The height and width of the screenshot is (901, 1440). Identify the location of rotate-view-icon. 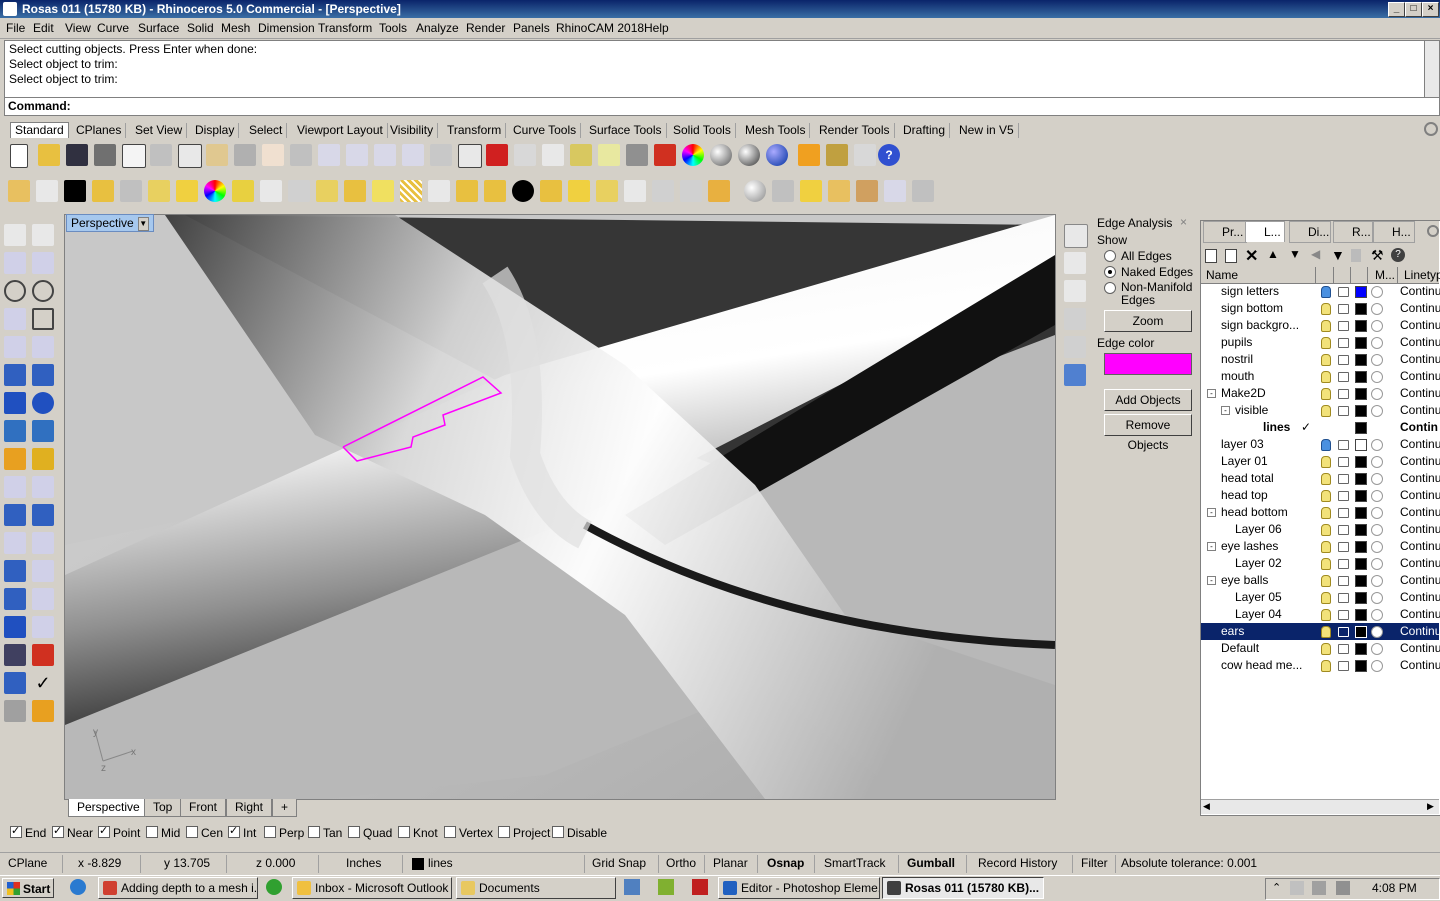
(301, 155).